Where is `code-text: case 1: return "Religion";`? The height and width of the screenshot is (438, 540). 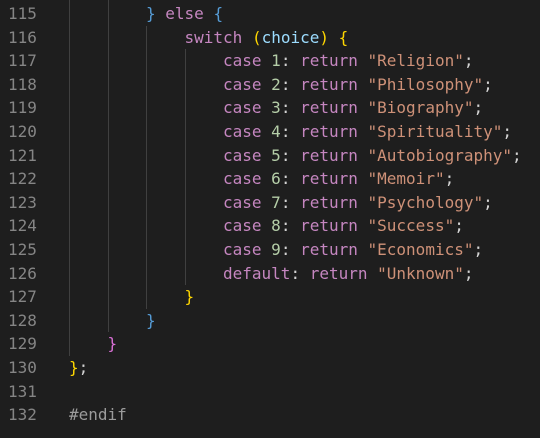
code-text: case 1: return "Religion"; is located at coordinates (348, 61).